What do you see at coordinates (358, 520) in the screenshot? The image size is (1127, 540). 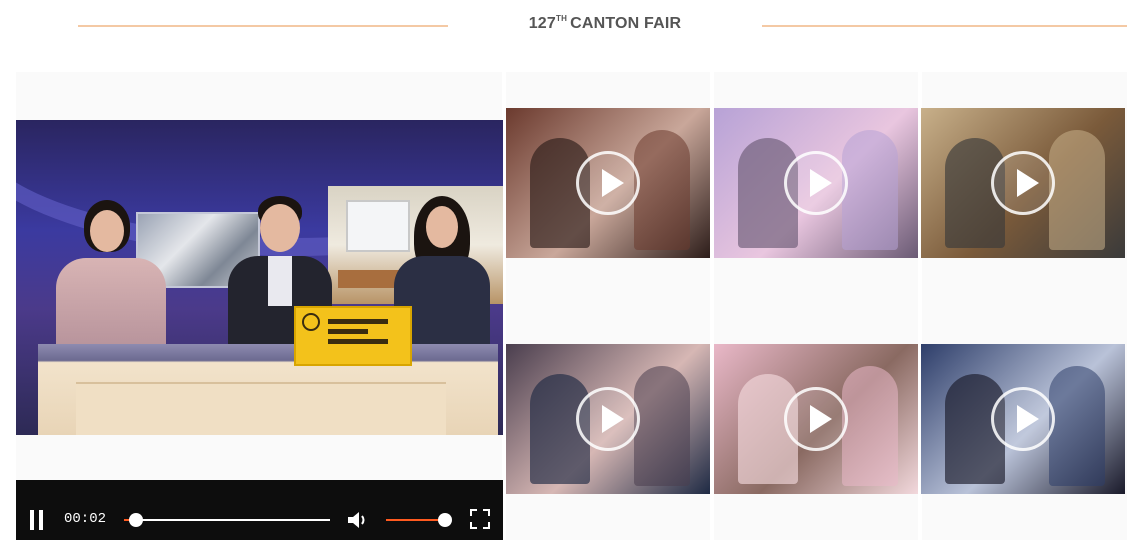 I see `volume-icon` at bounding box center [358, 520].